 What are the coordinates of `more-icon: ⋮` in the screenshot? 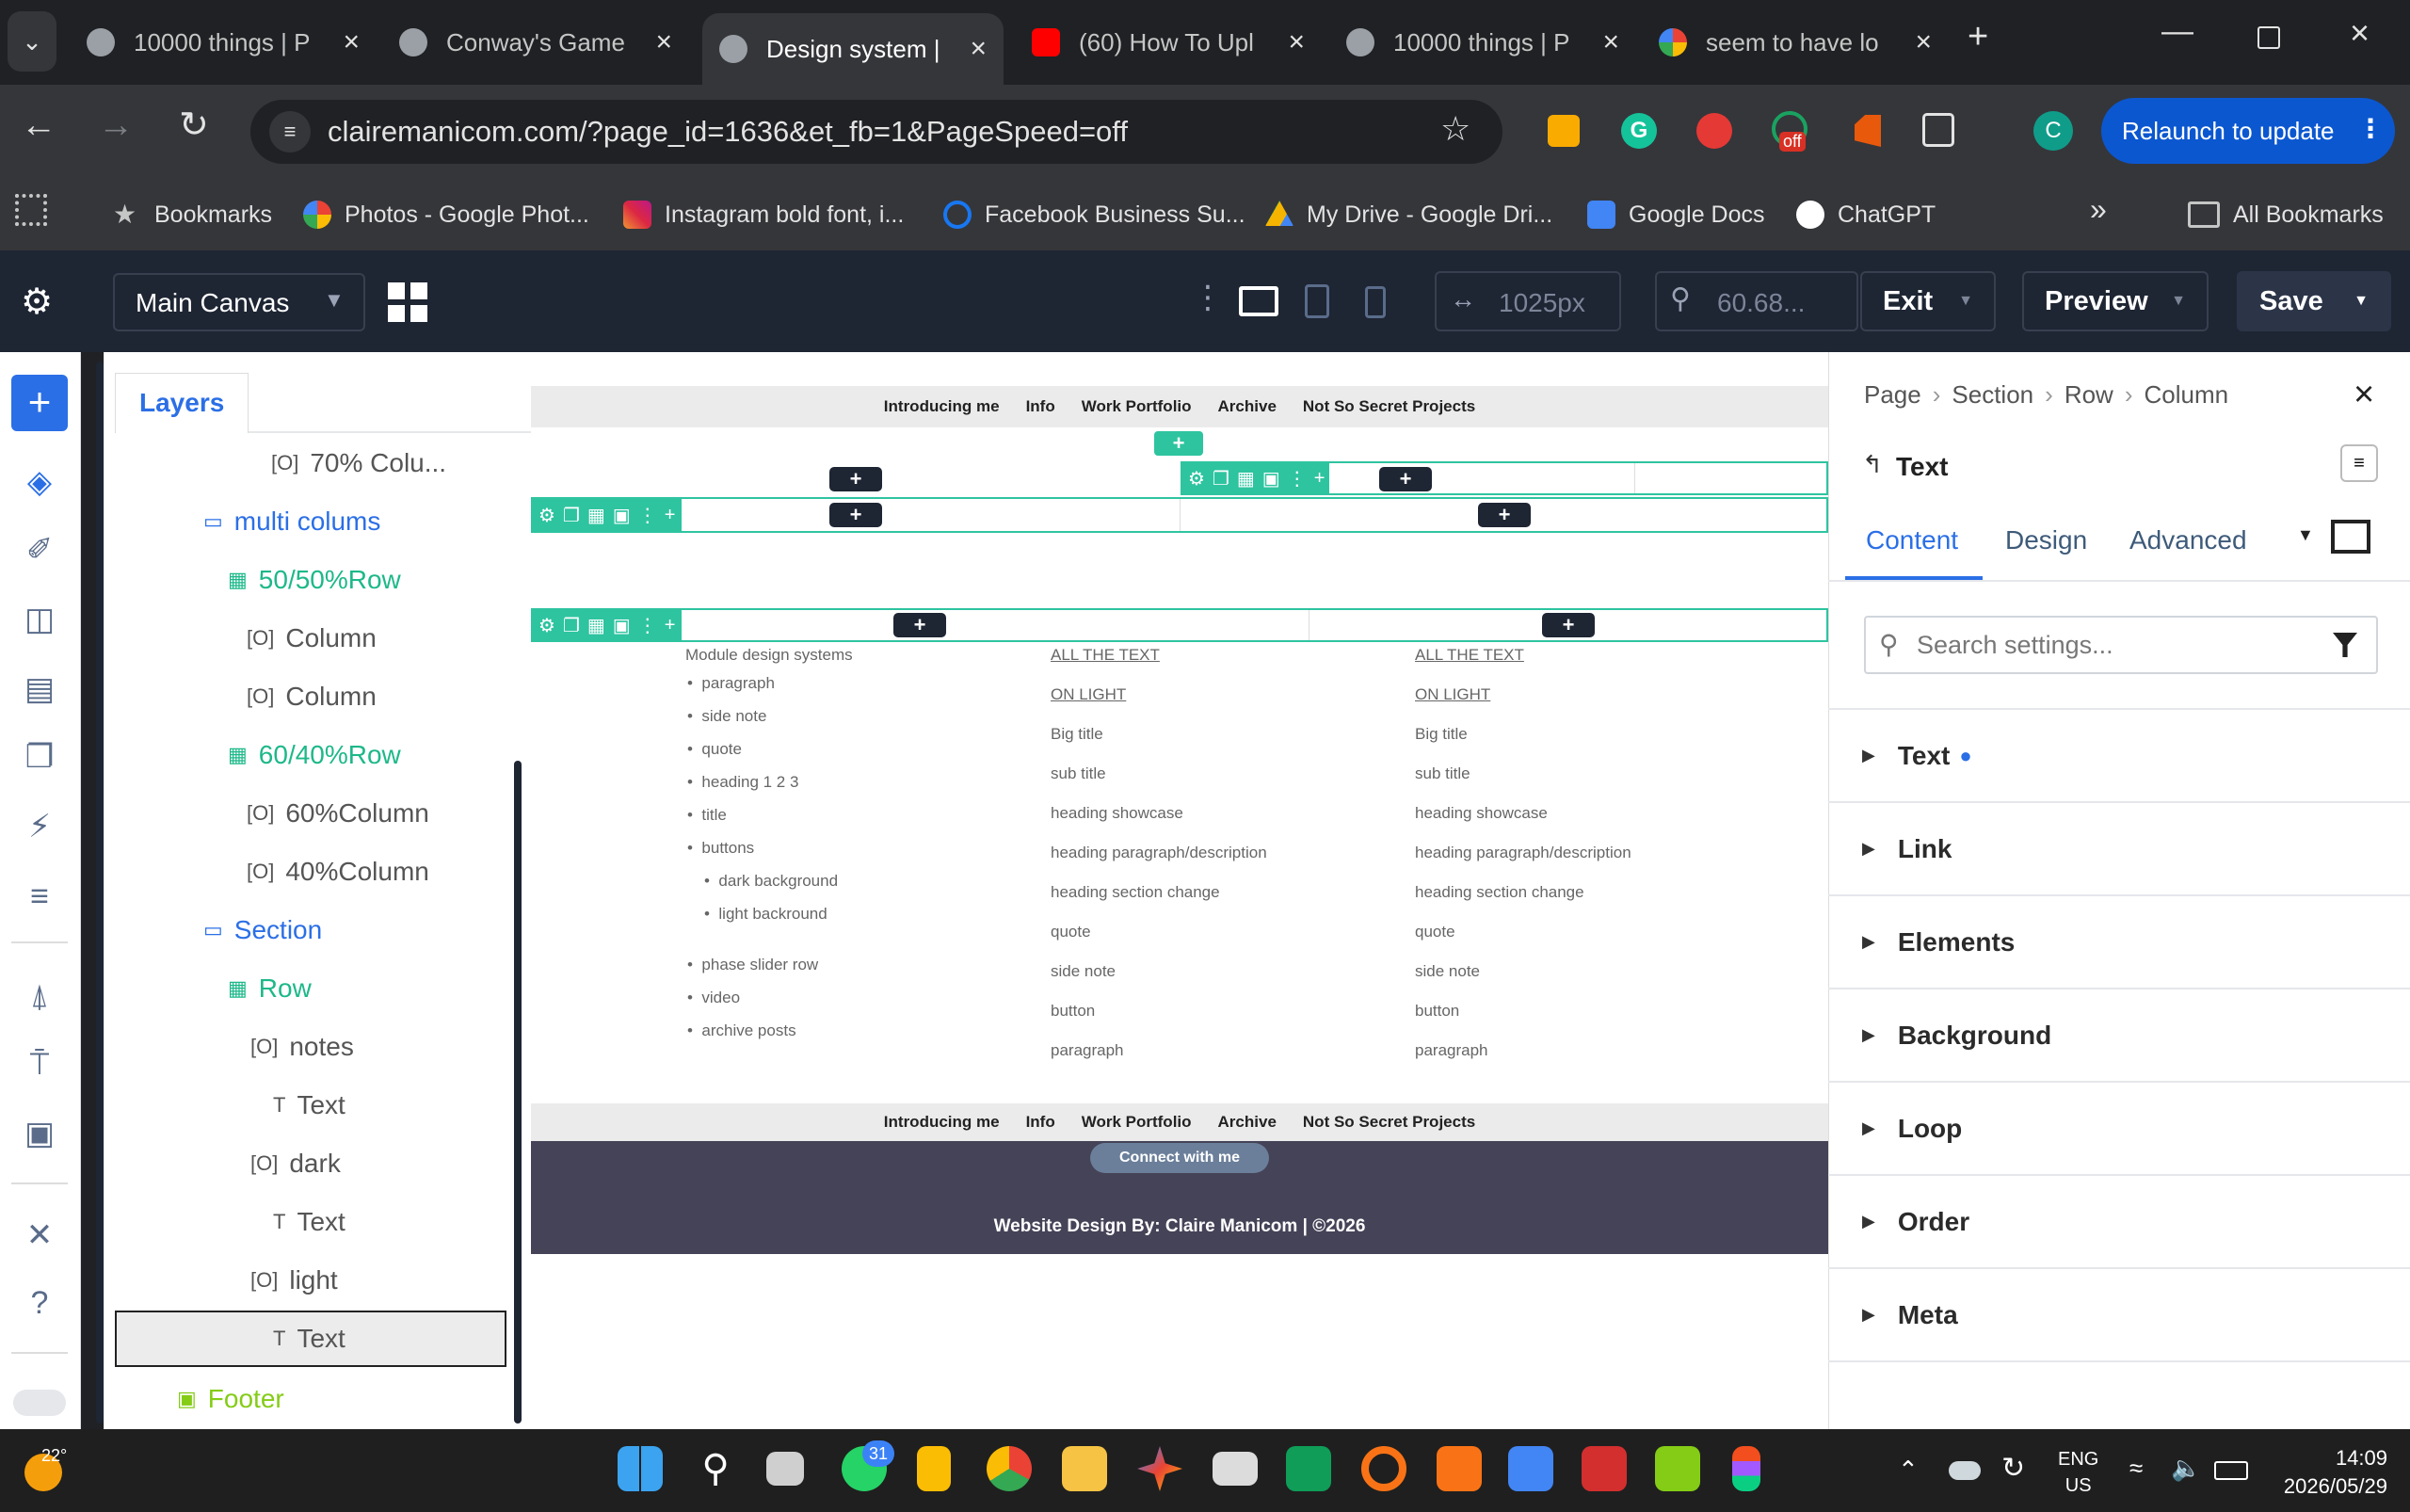 It's located at (647, 625).